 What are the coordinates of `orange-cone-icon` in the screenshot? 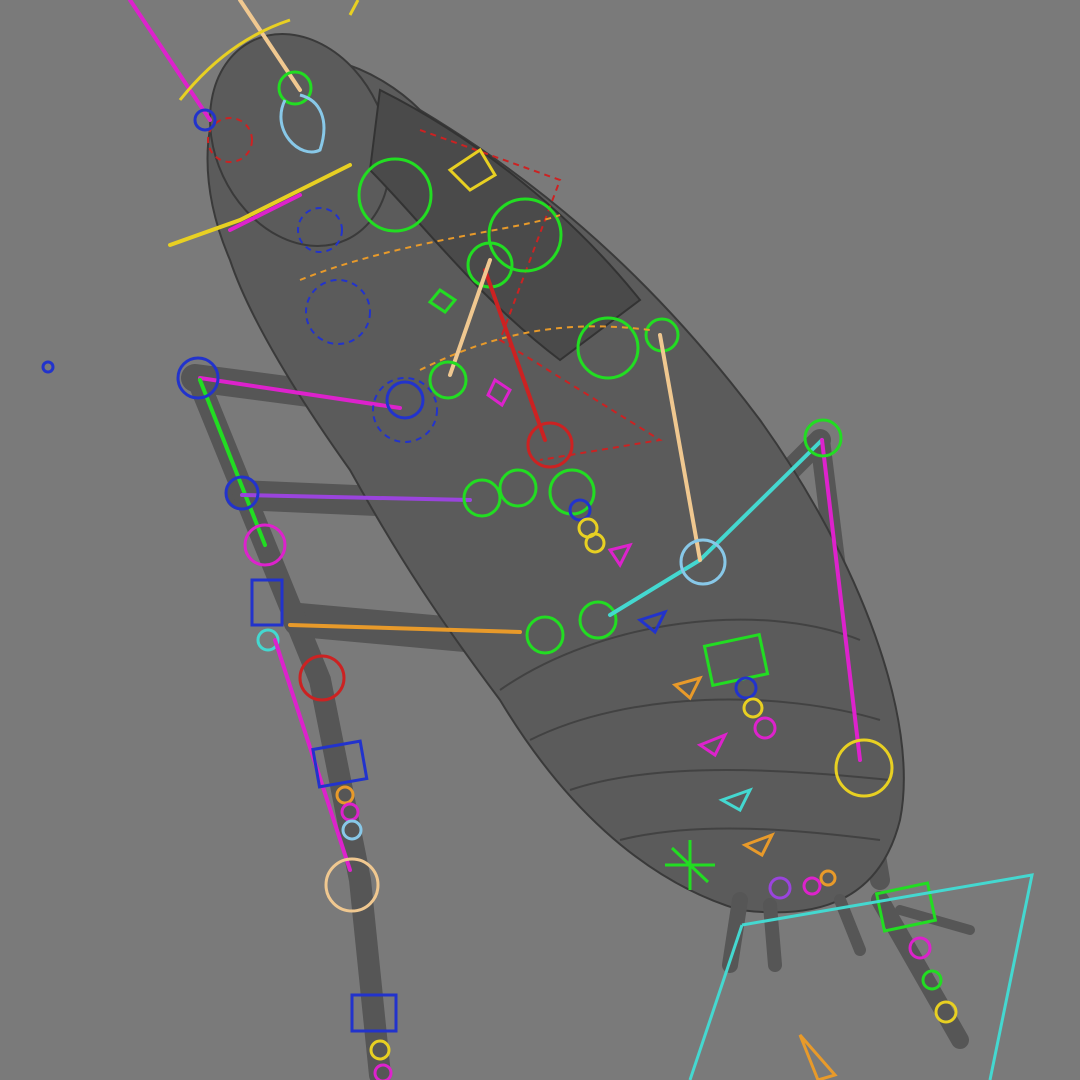 It's located at (818, 1057).